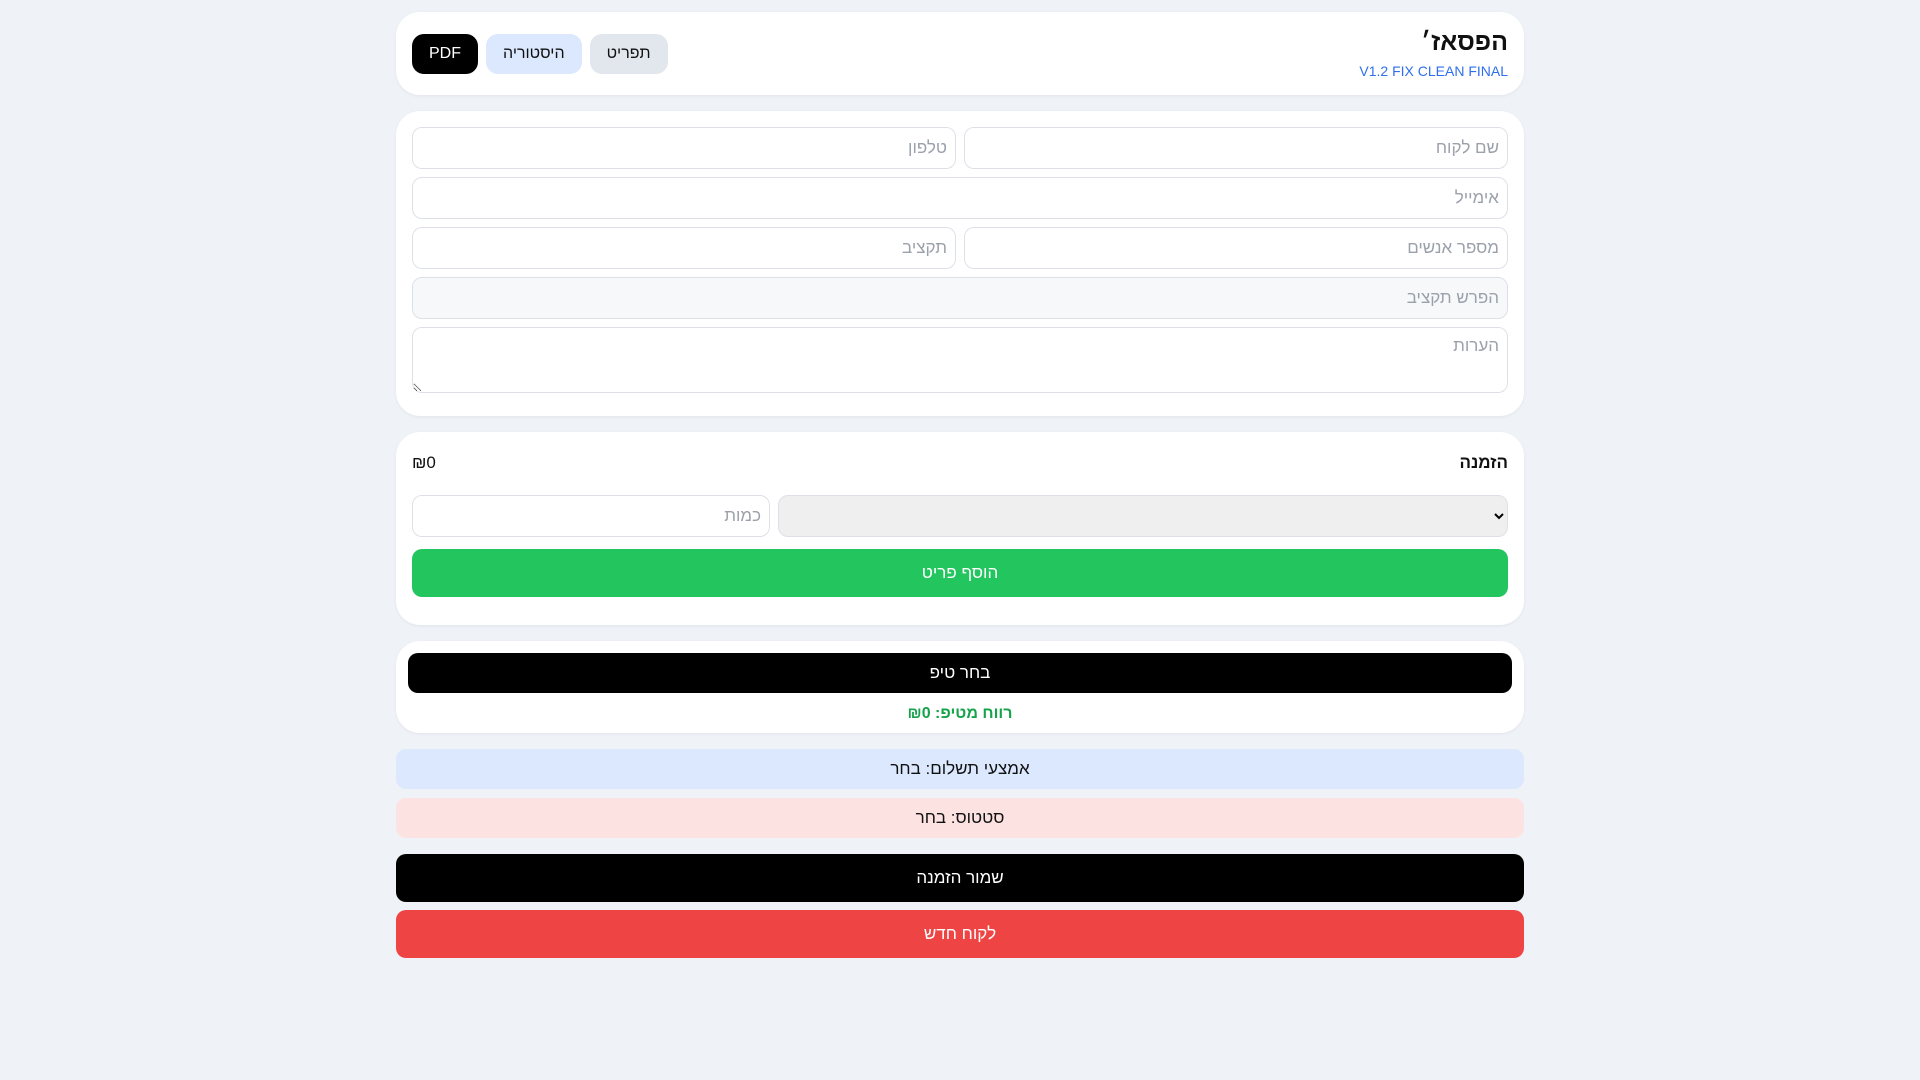 Image resolution: width=1920 pixels, height=1080 pixels. Describe the element at coordinates (424, 462) in the screenshot. I see `order-total: ₪0` at that location.